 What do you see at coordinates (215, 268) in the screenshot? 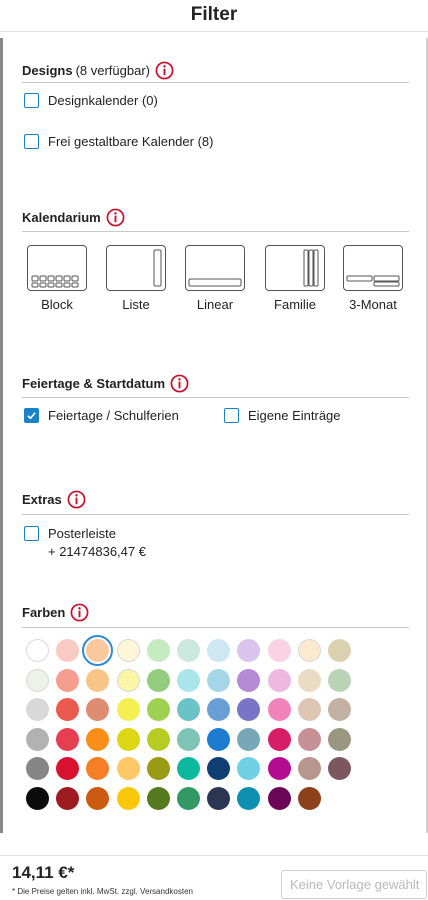
I see `linear-layout-icon` at bounding box center [215, 268].